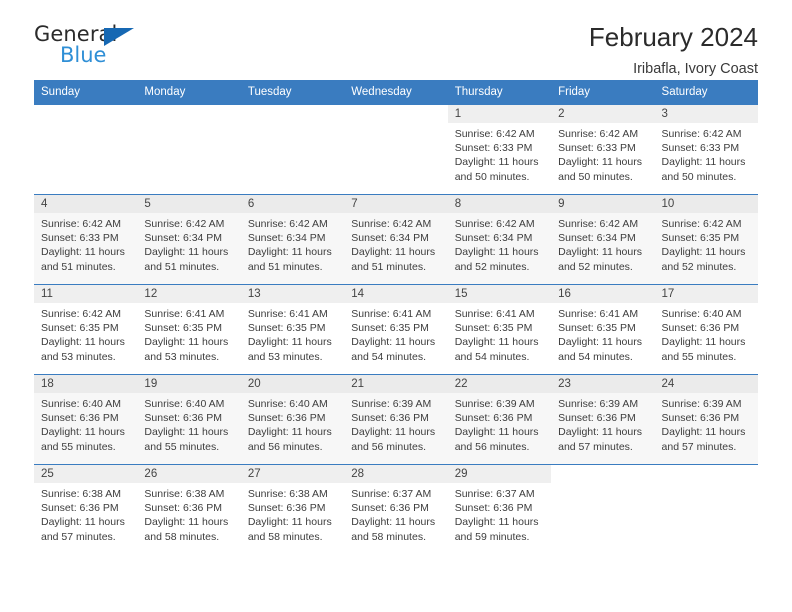 The image size is (792, 612). What do you see at coordinates (706, 204) in the screenshot?
I see `day-number: 10` at bounding box center [706, 204].